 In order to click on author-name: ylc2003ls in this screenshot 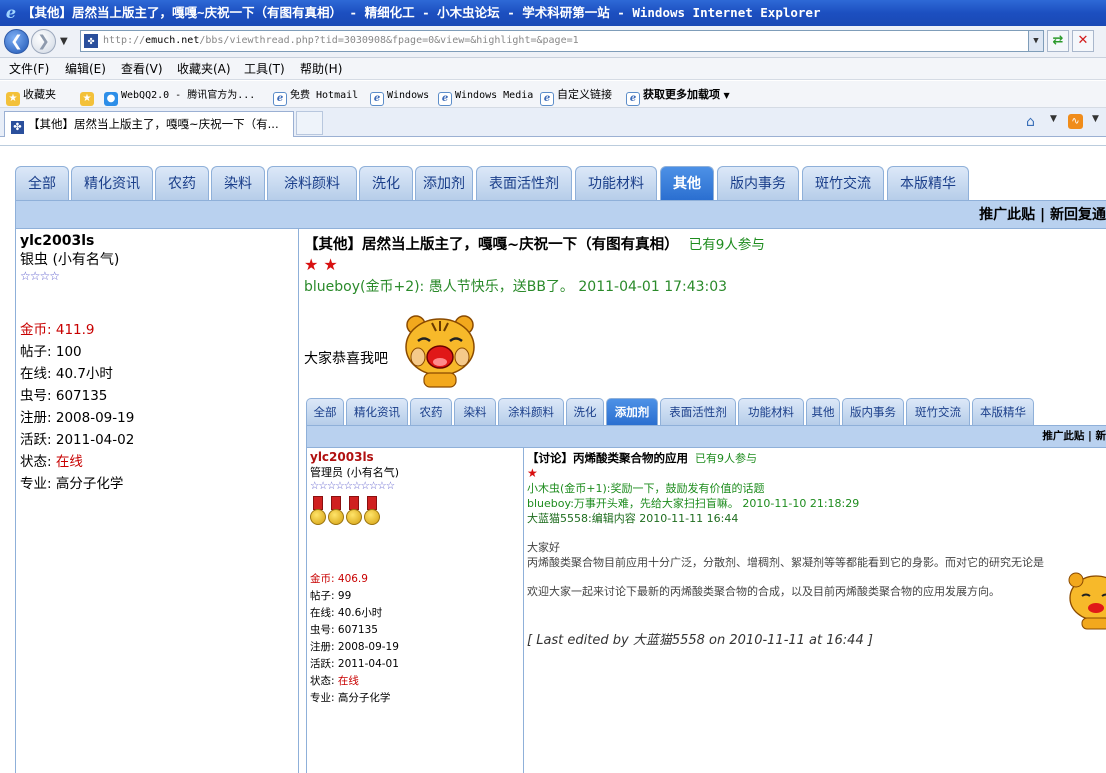, I will do `click(157, 241)`.